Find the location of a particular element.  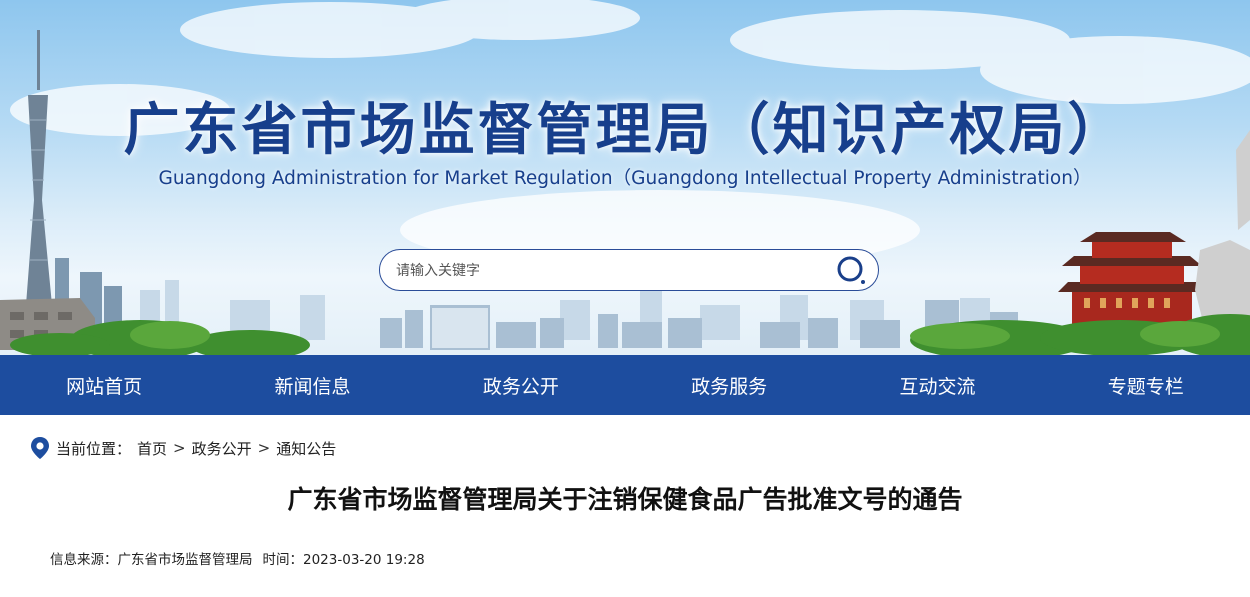

breadcrumb: 当前位置： 首页 > 政务公开 > 通知公告 is located at coordinates (183, 448).